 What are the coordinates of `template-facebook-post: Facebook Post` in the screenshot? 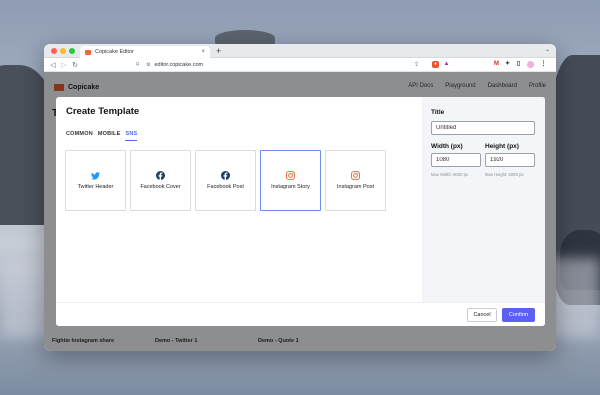 It's located at (225, 180).